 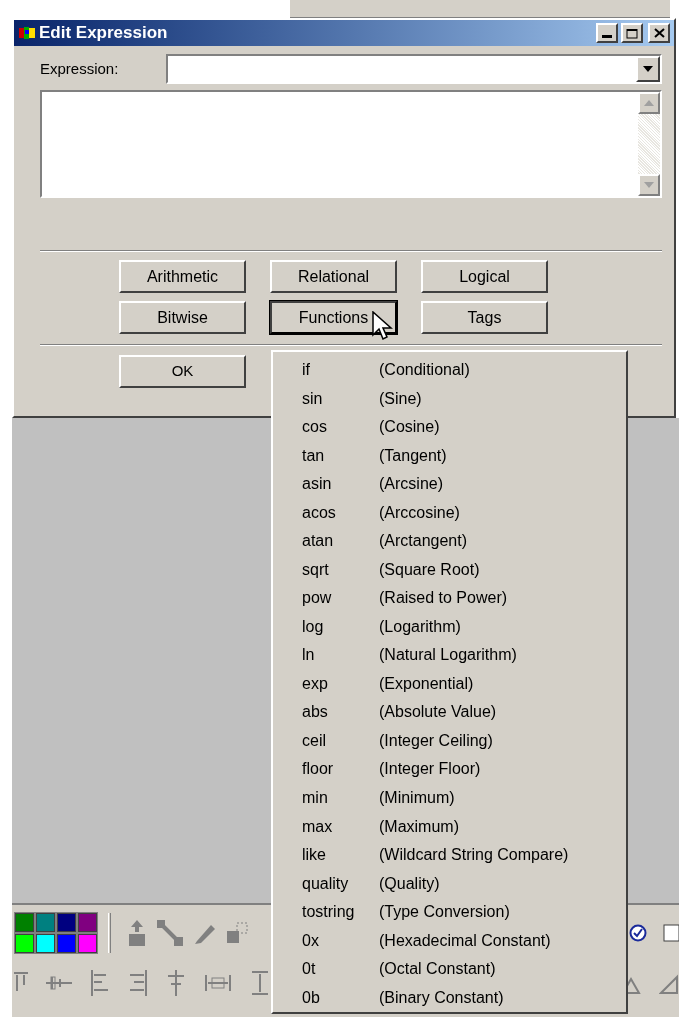 I want to click on operator-button: Tags, so click(x=484, y=317).